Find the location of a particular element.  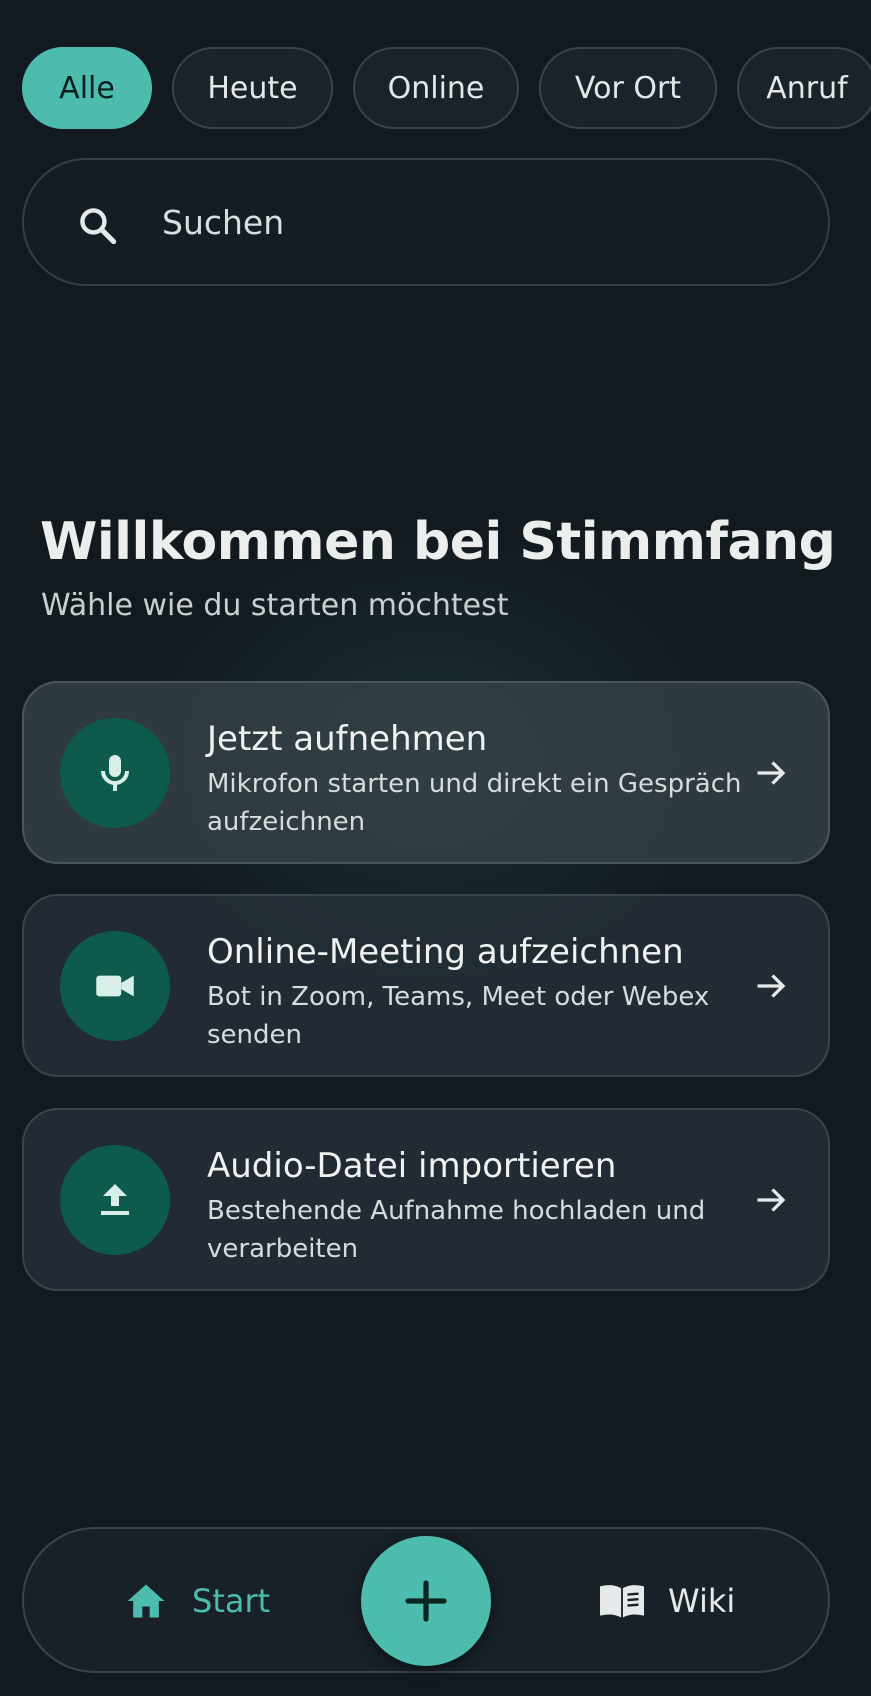

search-input is located at coordinates (462, 222).